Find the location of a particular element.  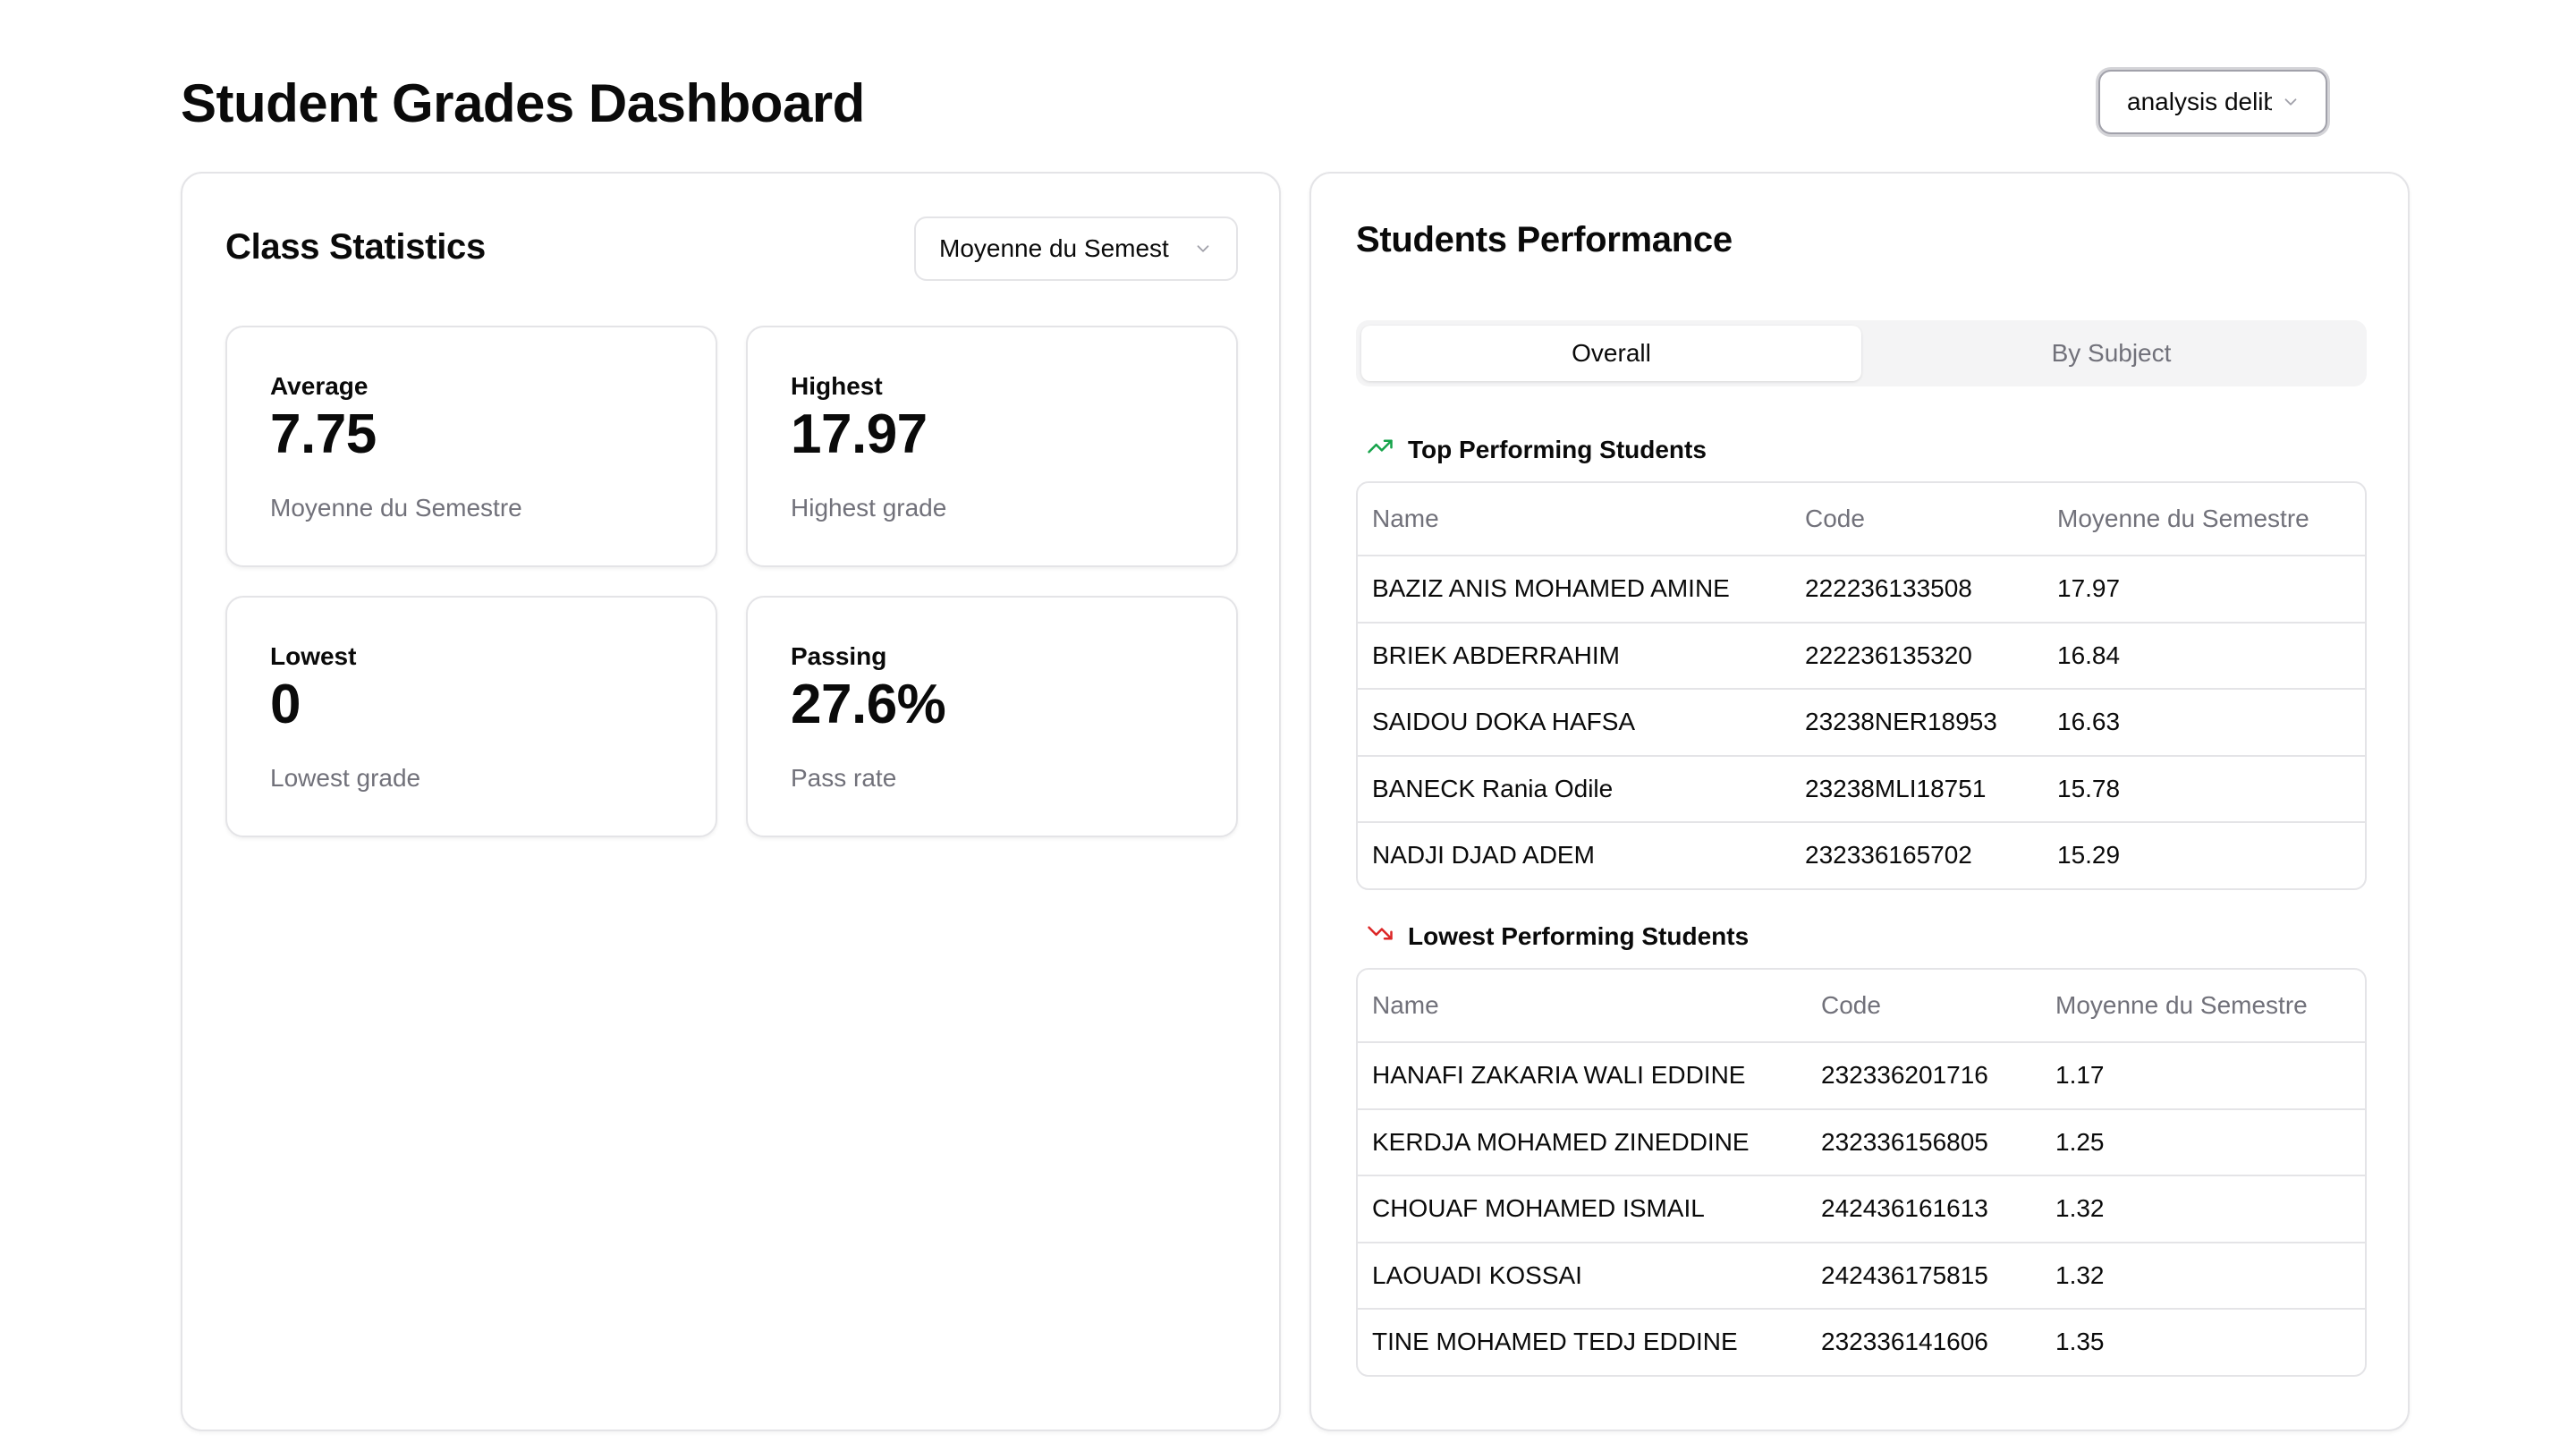

tab-overall: Overall is located at coordinates (1611, 353).